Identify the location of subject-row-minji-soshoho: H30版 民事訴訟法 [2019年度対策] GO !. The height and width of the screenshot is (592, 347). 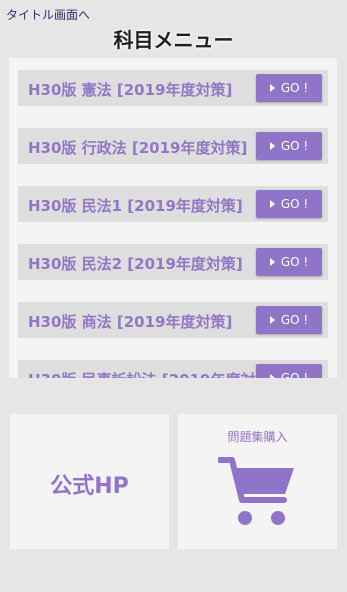
(173, 369).